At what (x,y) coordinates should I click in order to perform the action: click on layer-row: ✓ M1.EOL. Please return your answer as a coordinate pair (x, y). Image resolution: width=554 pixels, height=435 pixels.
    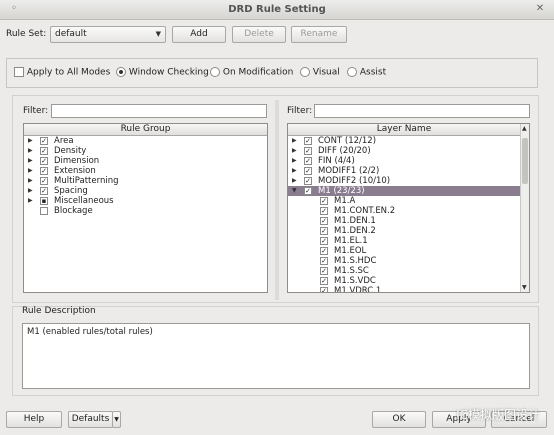
    Looking at the image, I should click on (404, 251).